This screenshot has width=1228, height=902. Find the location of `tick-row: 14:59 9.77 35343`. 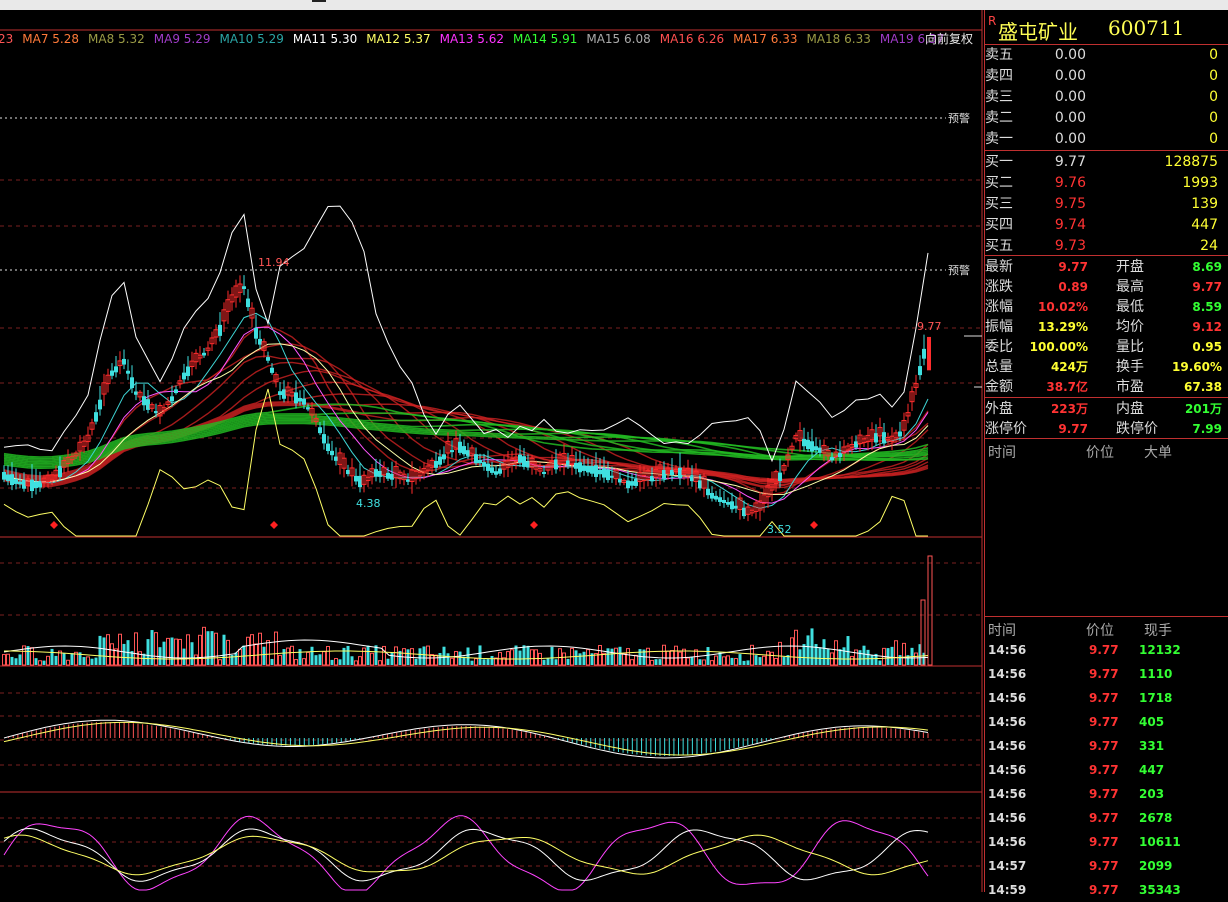

tick-row: 14:59 9.77 35343 is located at coordinates (1106, 890).